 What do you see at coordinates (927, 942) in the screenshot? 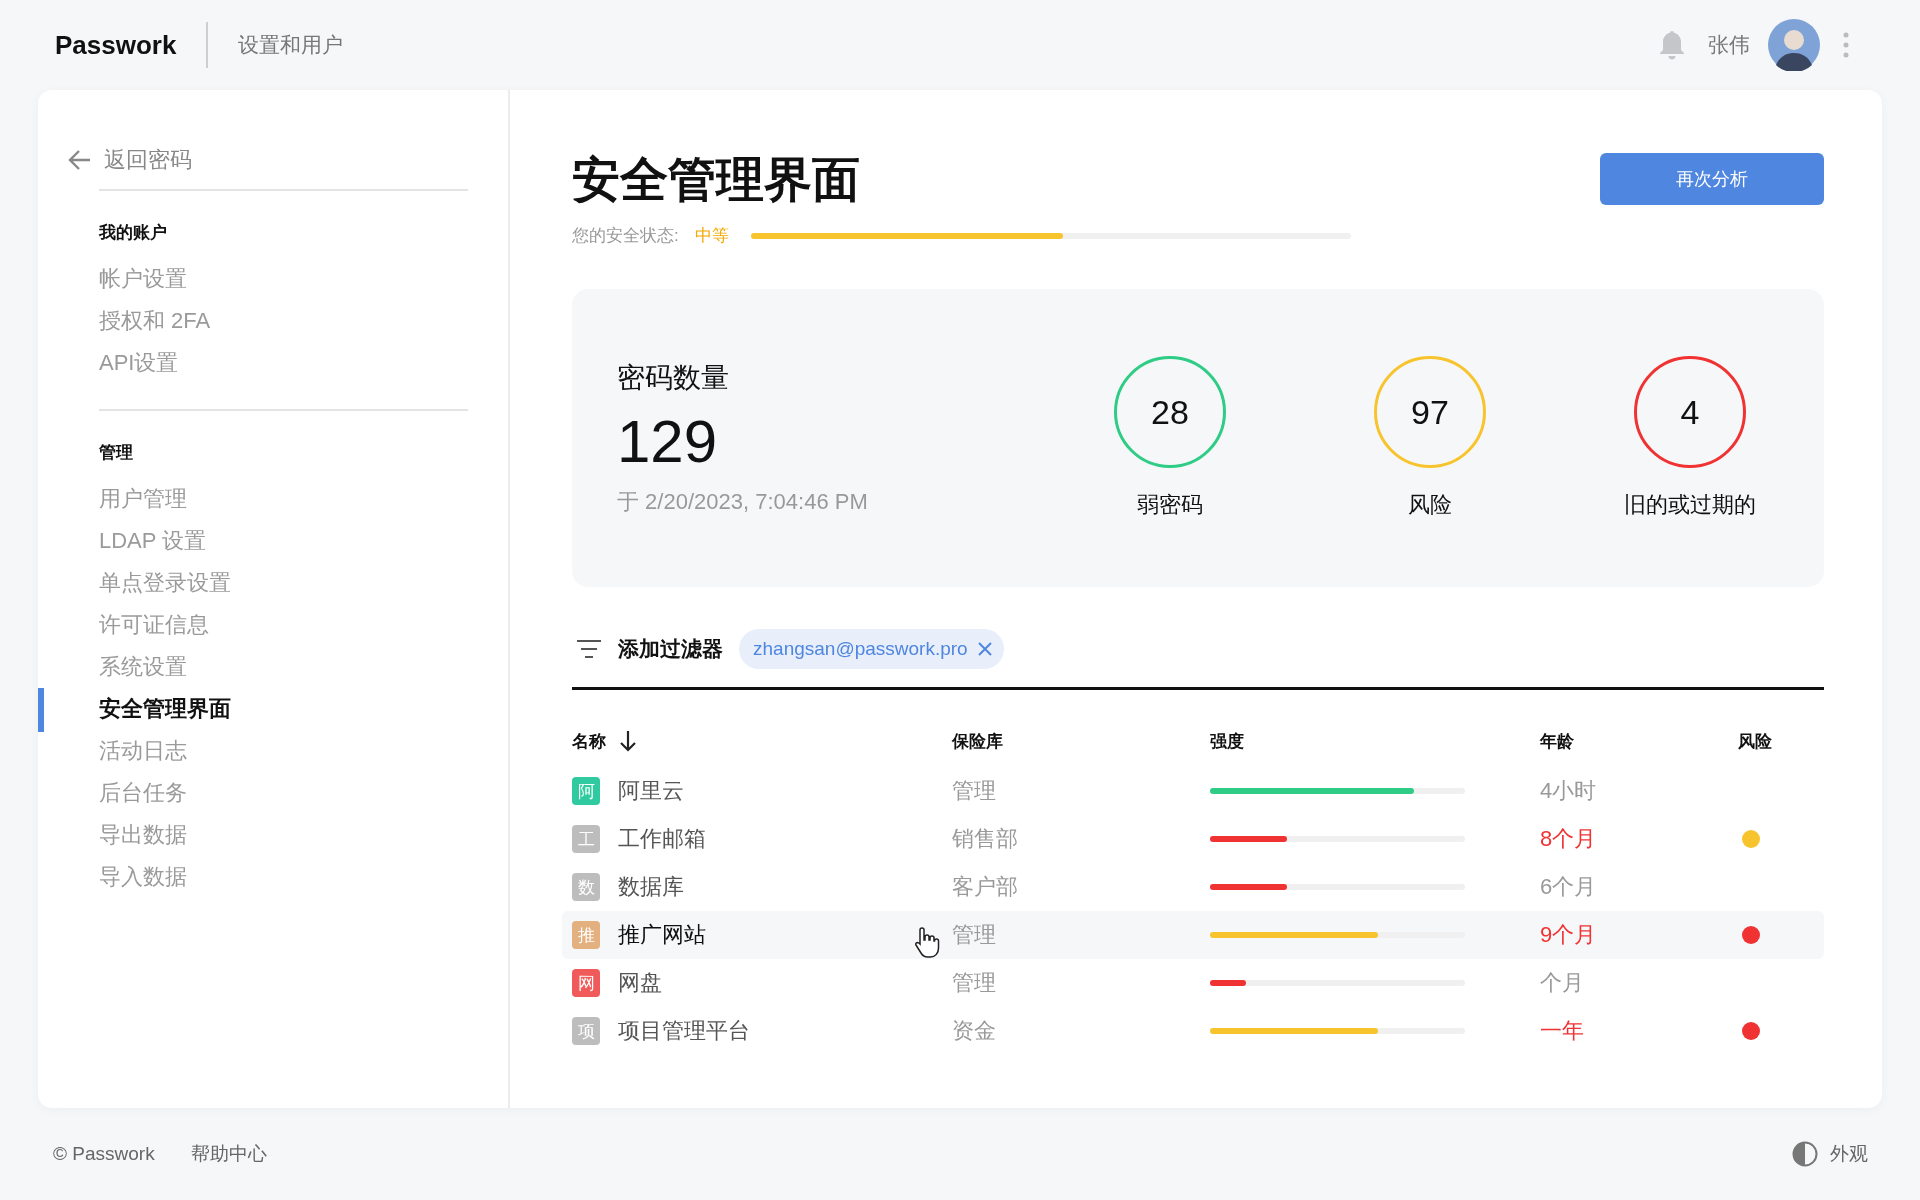
I see `hand-cursor-icon` at bounding box center [927, 942].